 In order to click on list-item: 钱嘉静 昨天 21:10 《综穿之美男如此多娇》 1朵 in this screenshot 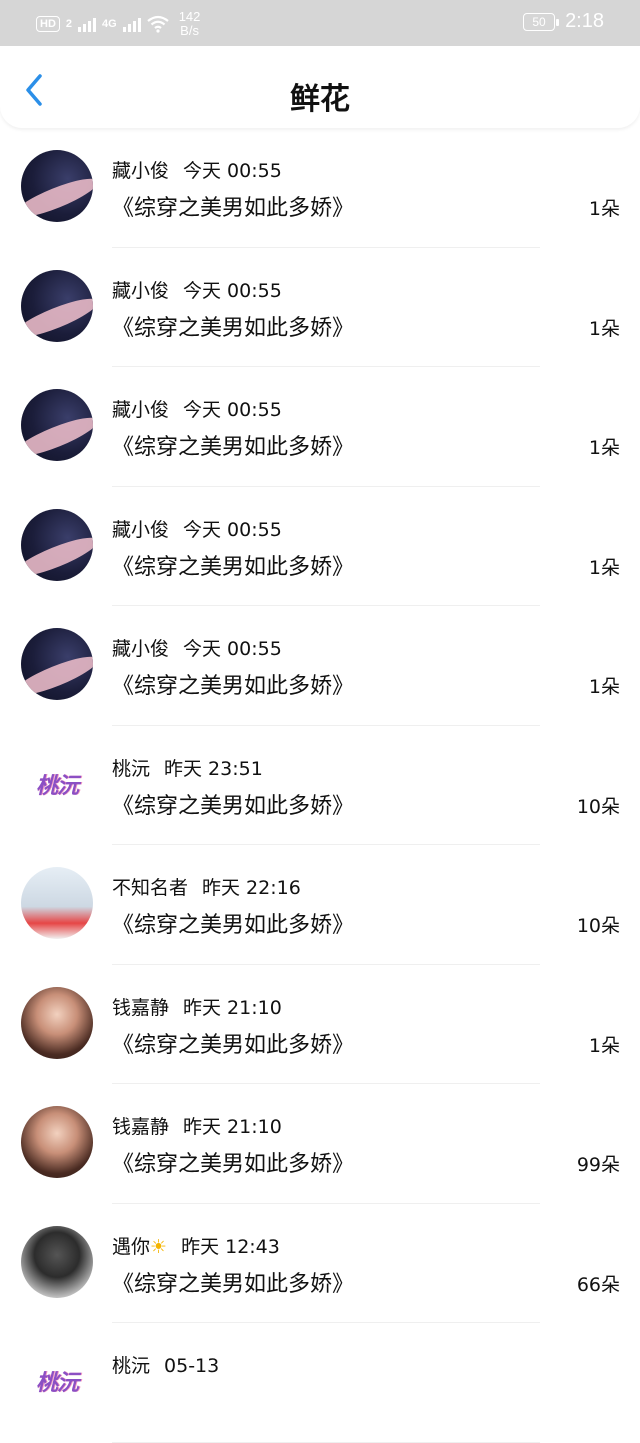, I will do `click(320, 1024)`.